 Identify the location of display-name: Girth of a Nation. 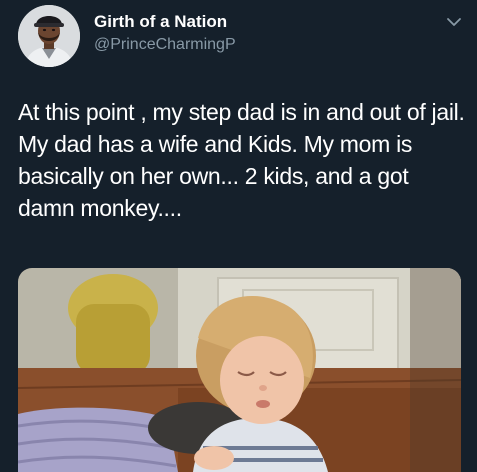
(160, 22).